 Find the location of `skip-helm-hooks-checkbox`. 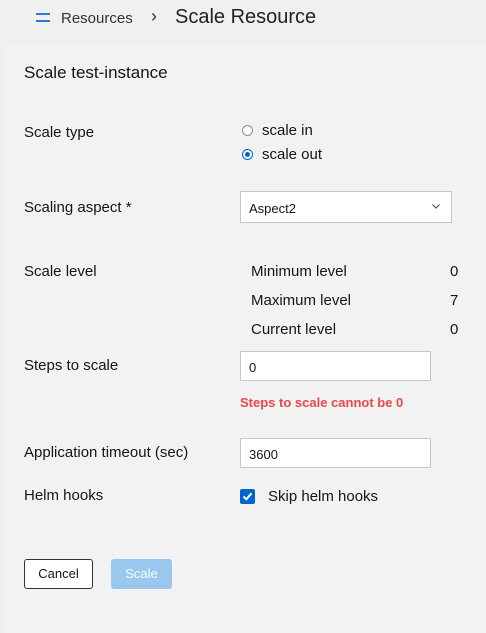

skip-helm-hooks-checkbox is located at coordinates (247, 496).